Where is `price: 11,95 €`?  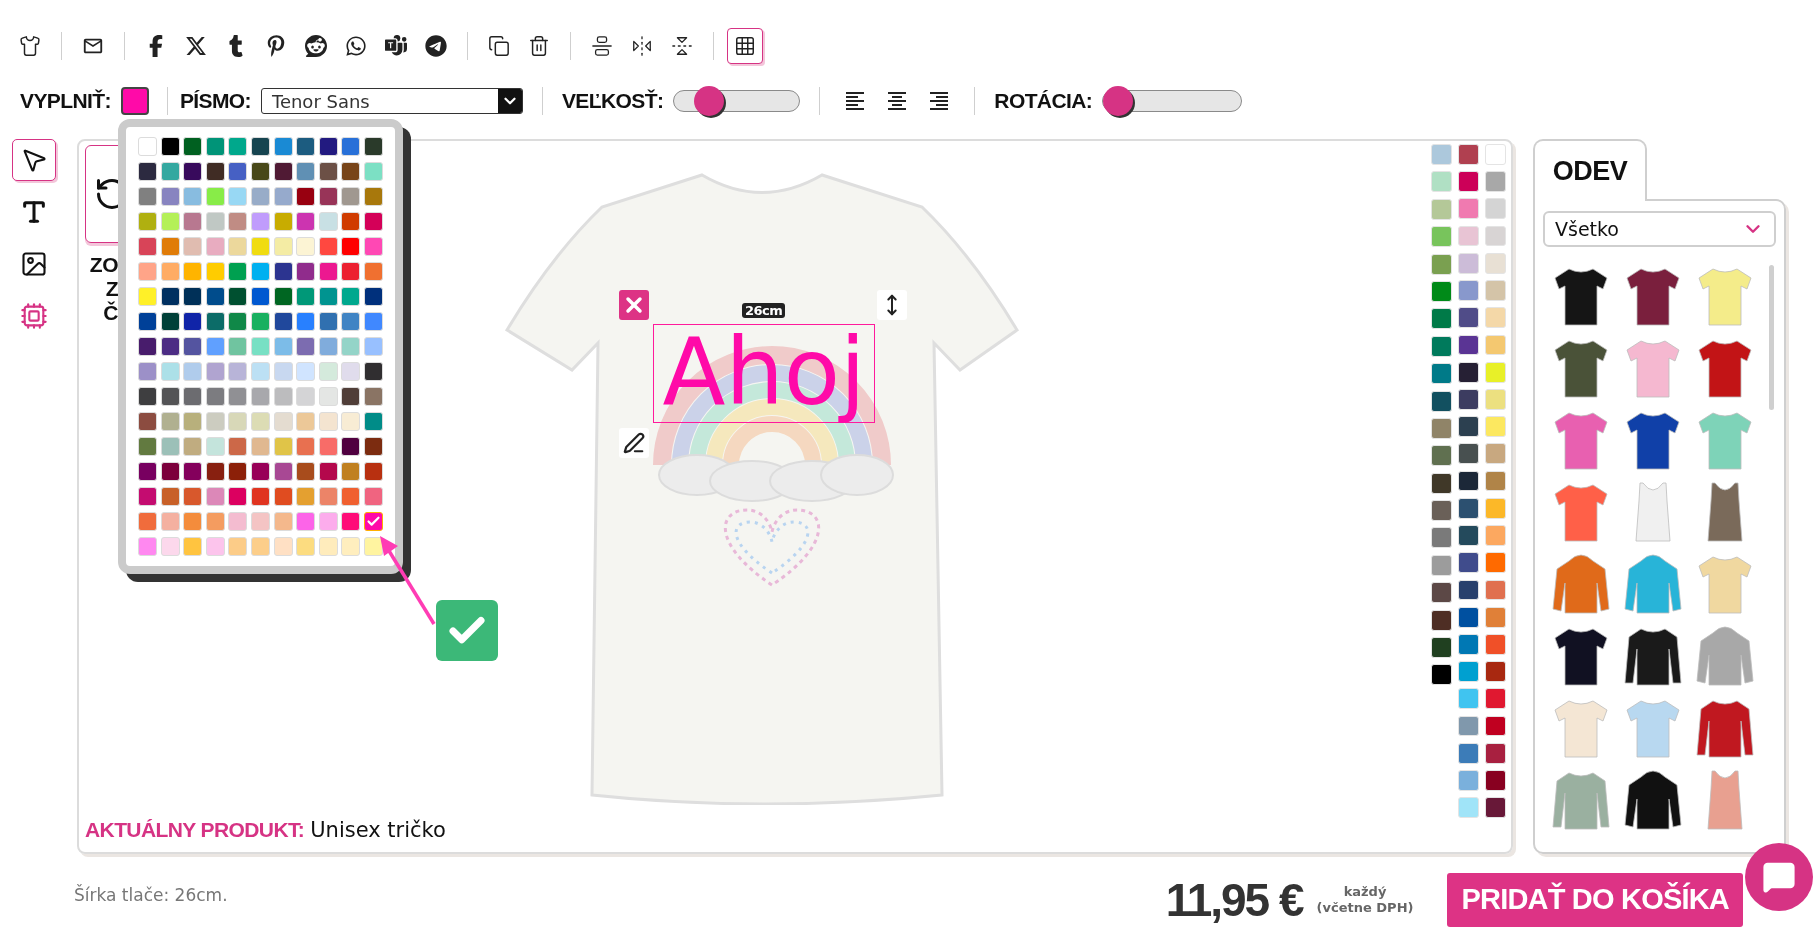
price: 11,95 € is located at coordinates (1234, 899).